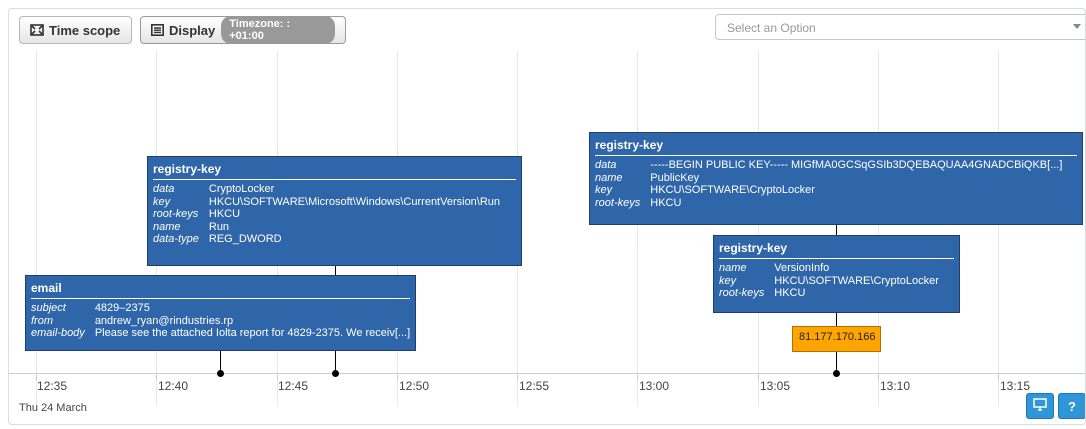 The width and height of the screenshot is (1086, 429). What do you see at coordinates (245, 239) in the screenshot?
I see `attr-value: REG_DWORD` at bounding box center [245, 239].